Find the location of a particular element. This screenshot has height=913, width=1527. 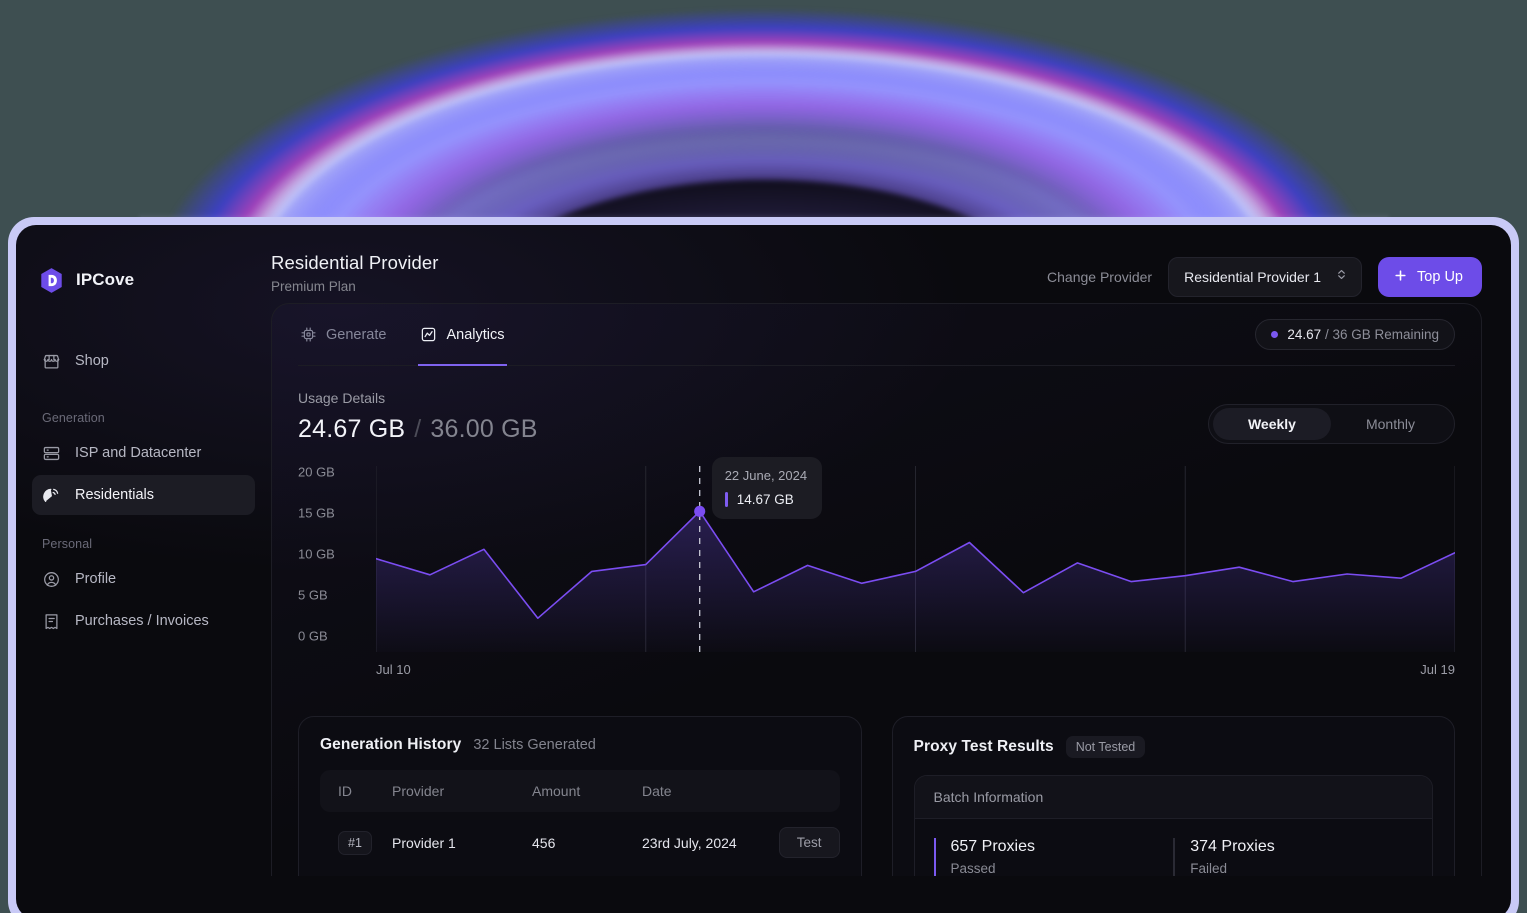

sidebar-item-purchases-invoices: Purchases / Invoices is located at coordinates (143, 621).